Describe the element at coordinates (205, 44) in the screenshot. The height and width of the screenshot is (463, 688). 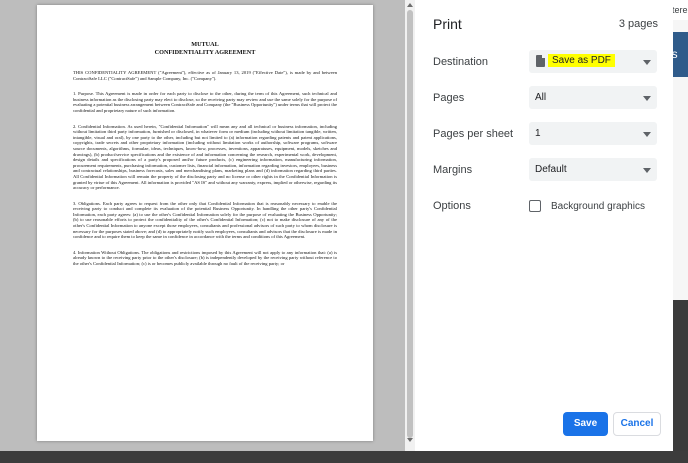
I see `document-title-line: MUTUAL` at that location.